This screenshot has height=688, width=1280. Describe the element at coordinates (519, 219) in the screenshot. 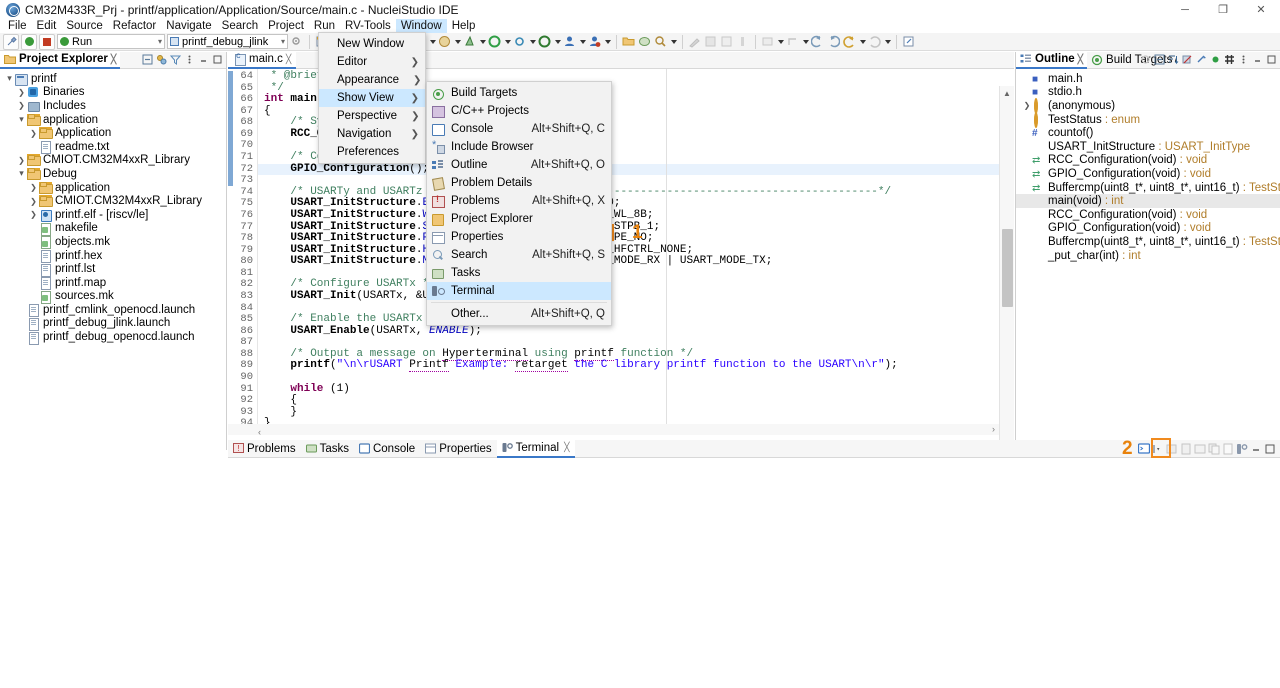

I see `show-view-item-project-explorer: Project Explorer` at that location.